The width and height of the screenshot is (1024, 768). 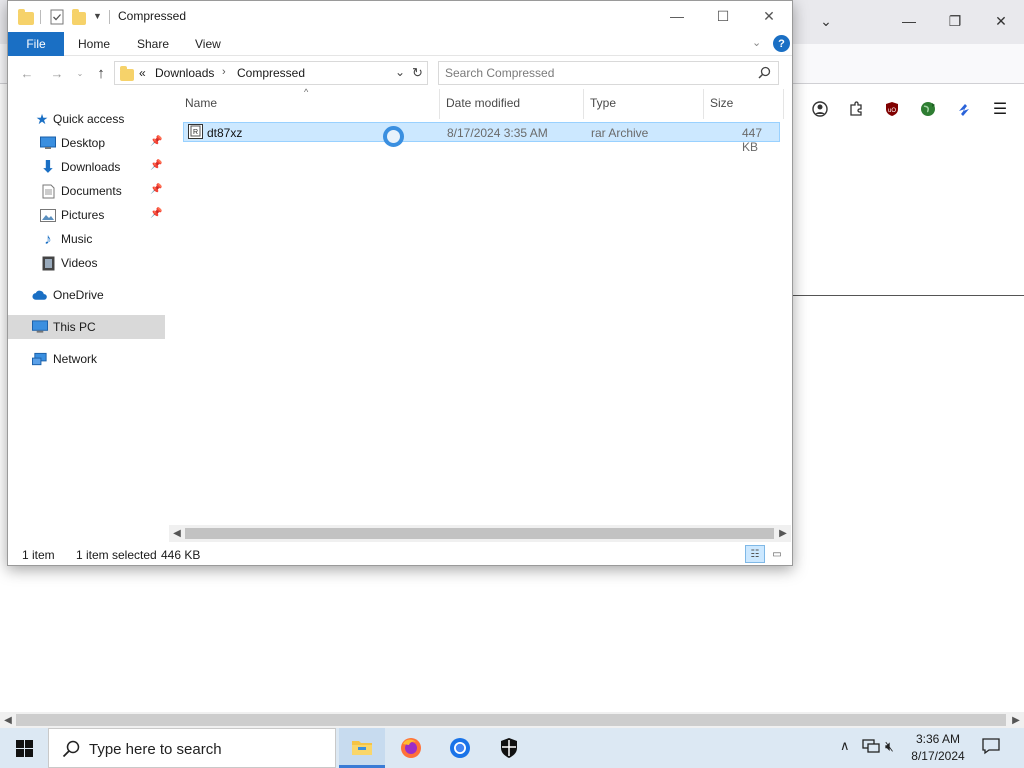 I want to click on breadcrumb-downloads: Downloads, so click(x=184, y=73).